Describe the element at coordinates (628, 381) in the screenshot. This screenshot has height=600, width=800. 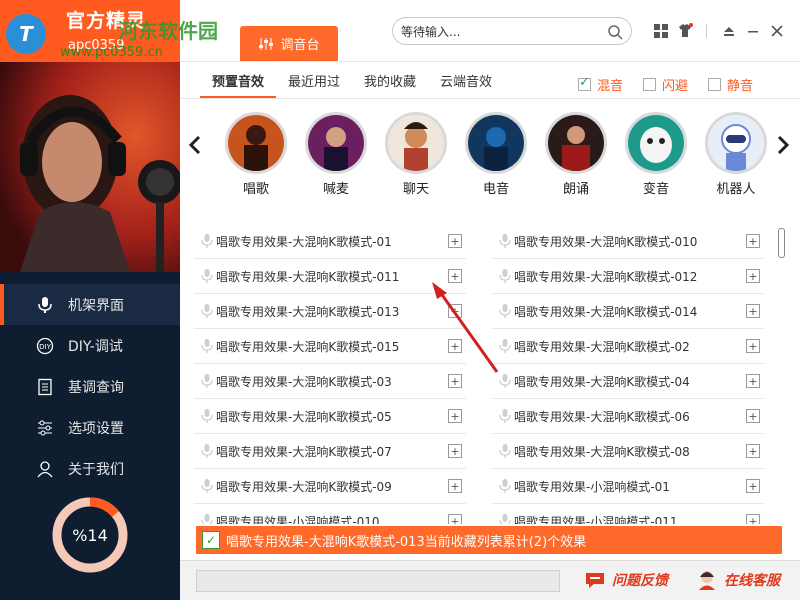
I see `effect-row: 唱歌专用效果-大混响K歌模式-04 +` at that location.